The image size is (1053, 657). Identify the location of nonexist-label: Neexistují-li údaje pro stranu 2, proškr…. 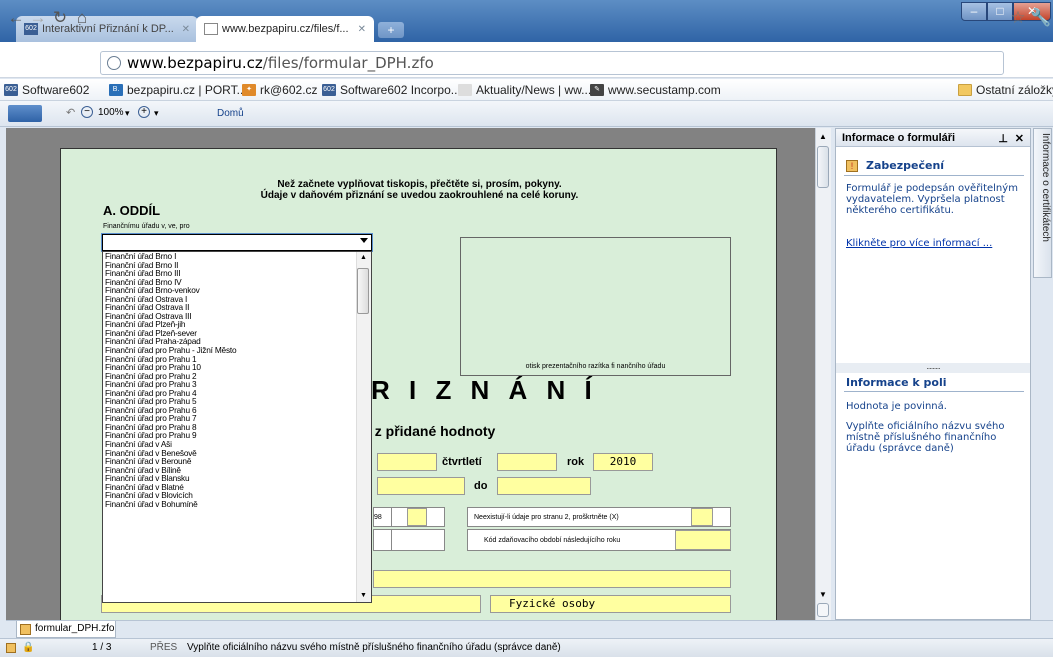
(546, 517).